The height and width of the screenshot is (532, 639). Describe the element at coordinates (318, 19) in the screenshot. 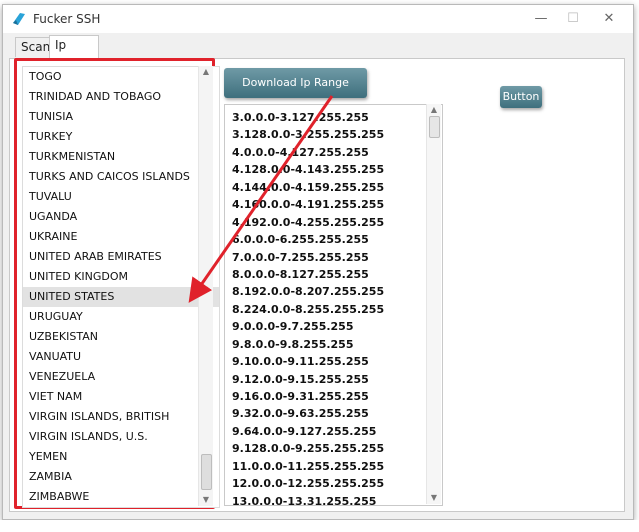

I see `title-bar: Fucker SSH — ☐ ✕` at that location.